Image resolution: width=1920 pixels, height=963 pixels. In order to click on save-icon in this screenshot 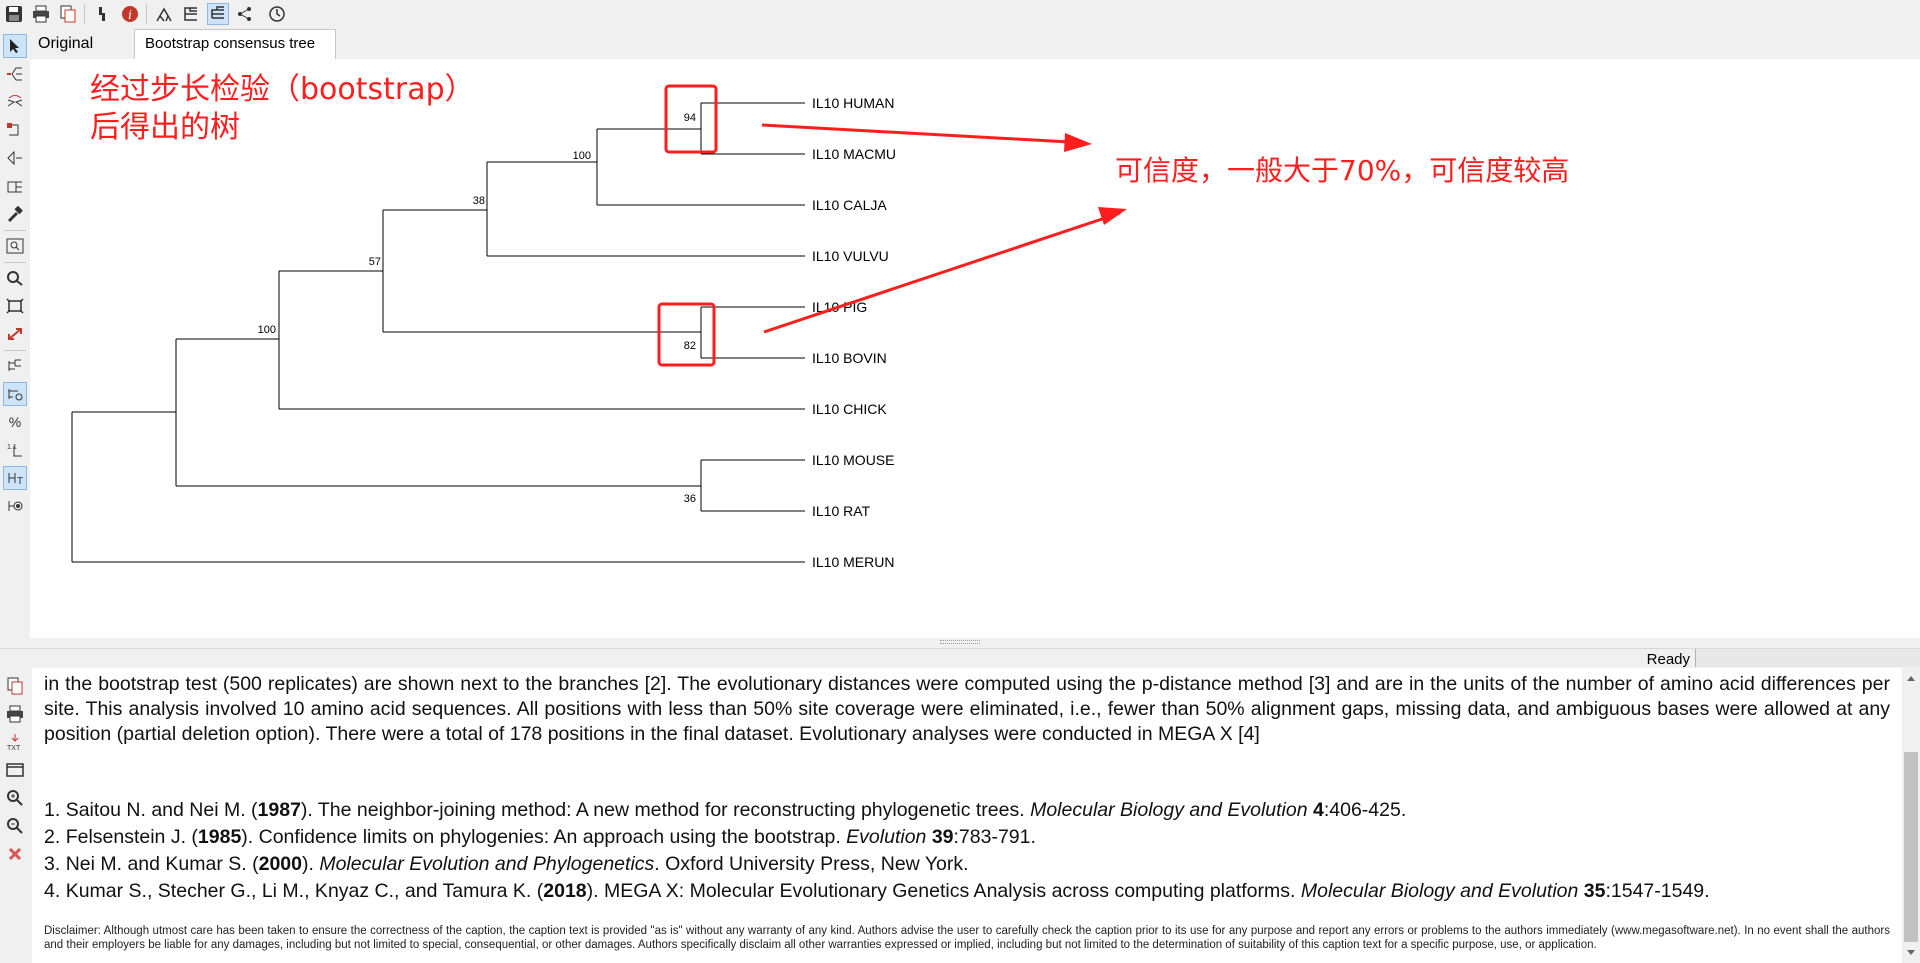, I will do `click(14, 14)`.